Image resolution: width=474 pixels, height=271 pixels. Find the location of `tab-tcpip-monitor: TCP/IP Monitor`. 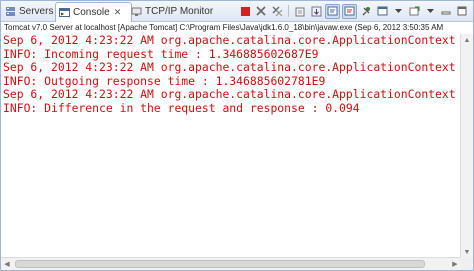

tab-tcpip-monitor: TCP/IP Monitor is located at coordinates (172, 11).